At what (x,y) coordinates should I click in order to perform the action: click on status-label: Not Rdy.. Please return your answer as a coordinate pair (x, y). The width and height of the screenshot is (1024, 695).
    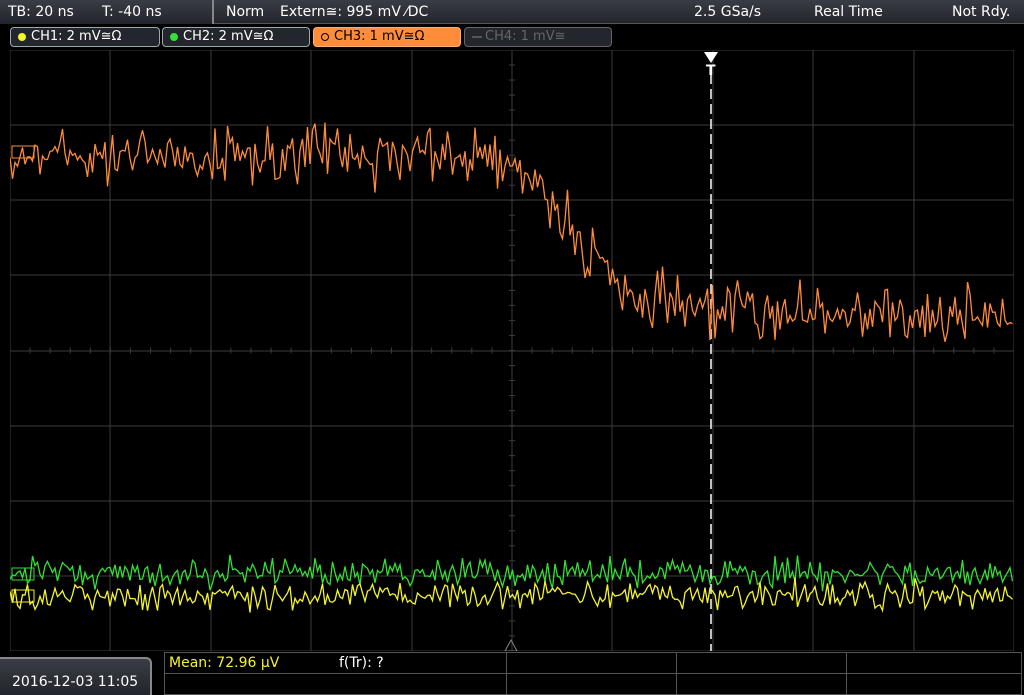
    Looking at the image, I should click on (981, 12).